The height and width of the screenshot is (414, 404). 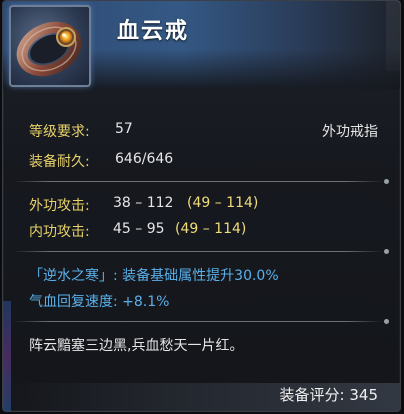 What do you see at coordinates (59, 206) in the screenshot?
I see `outer-attack-label: 外功攻击:` at bounding box center [59, 206].